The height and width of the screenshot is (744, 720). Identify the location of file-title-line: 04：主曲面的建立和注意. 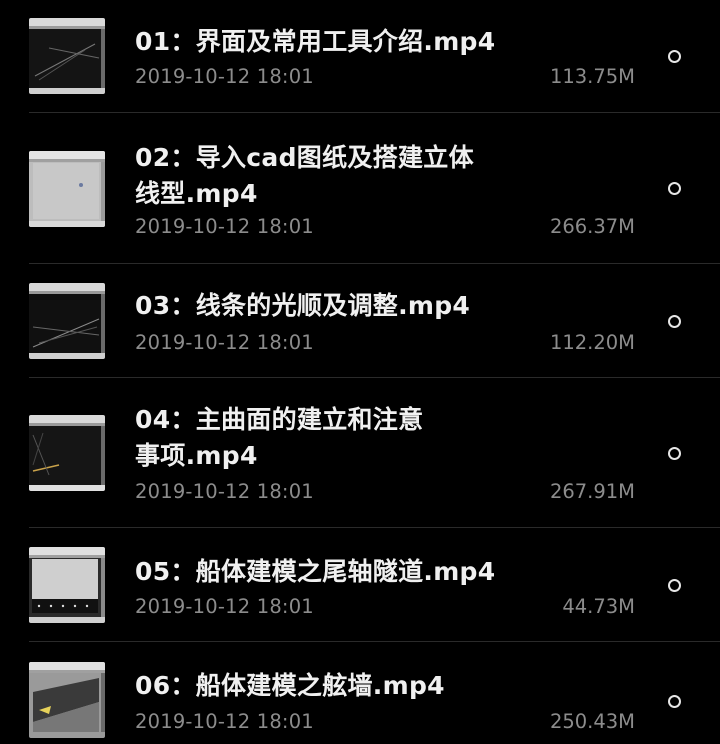
(279, 419).